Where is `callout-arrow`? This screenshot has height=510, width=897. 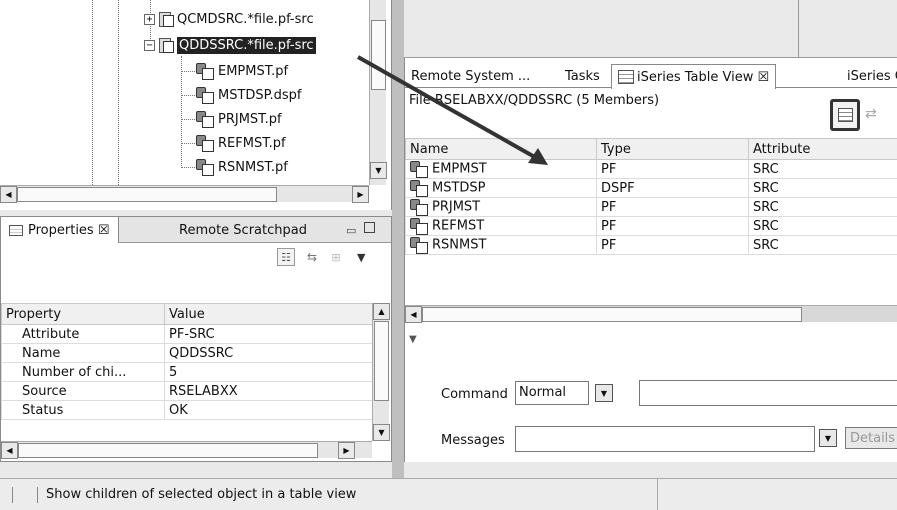 callout-arrow is located at coordinates (452, 110).